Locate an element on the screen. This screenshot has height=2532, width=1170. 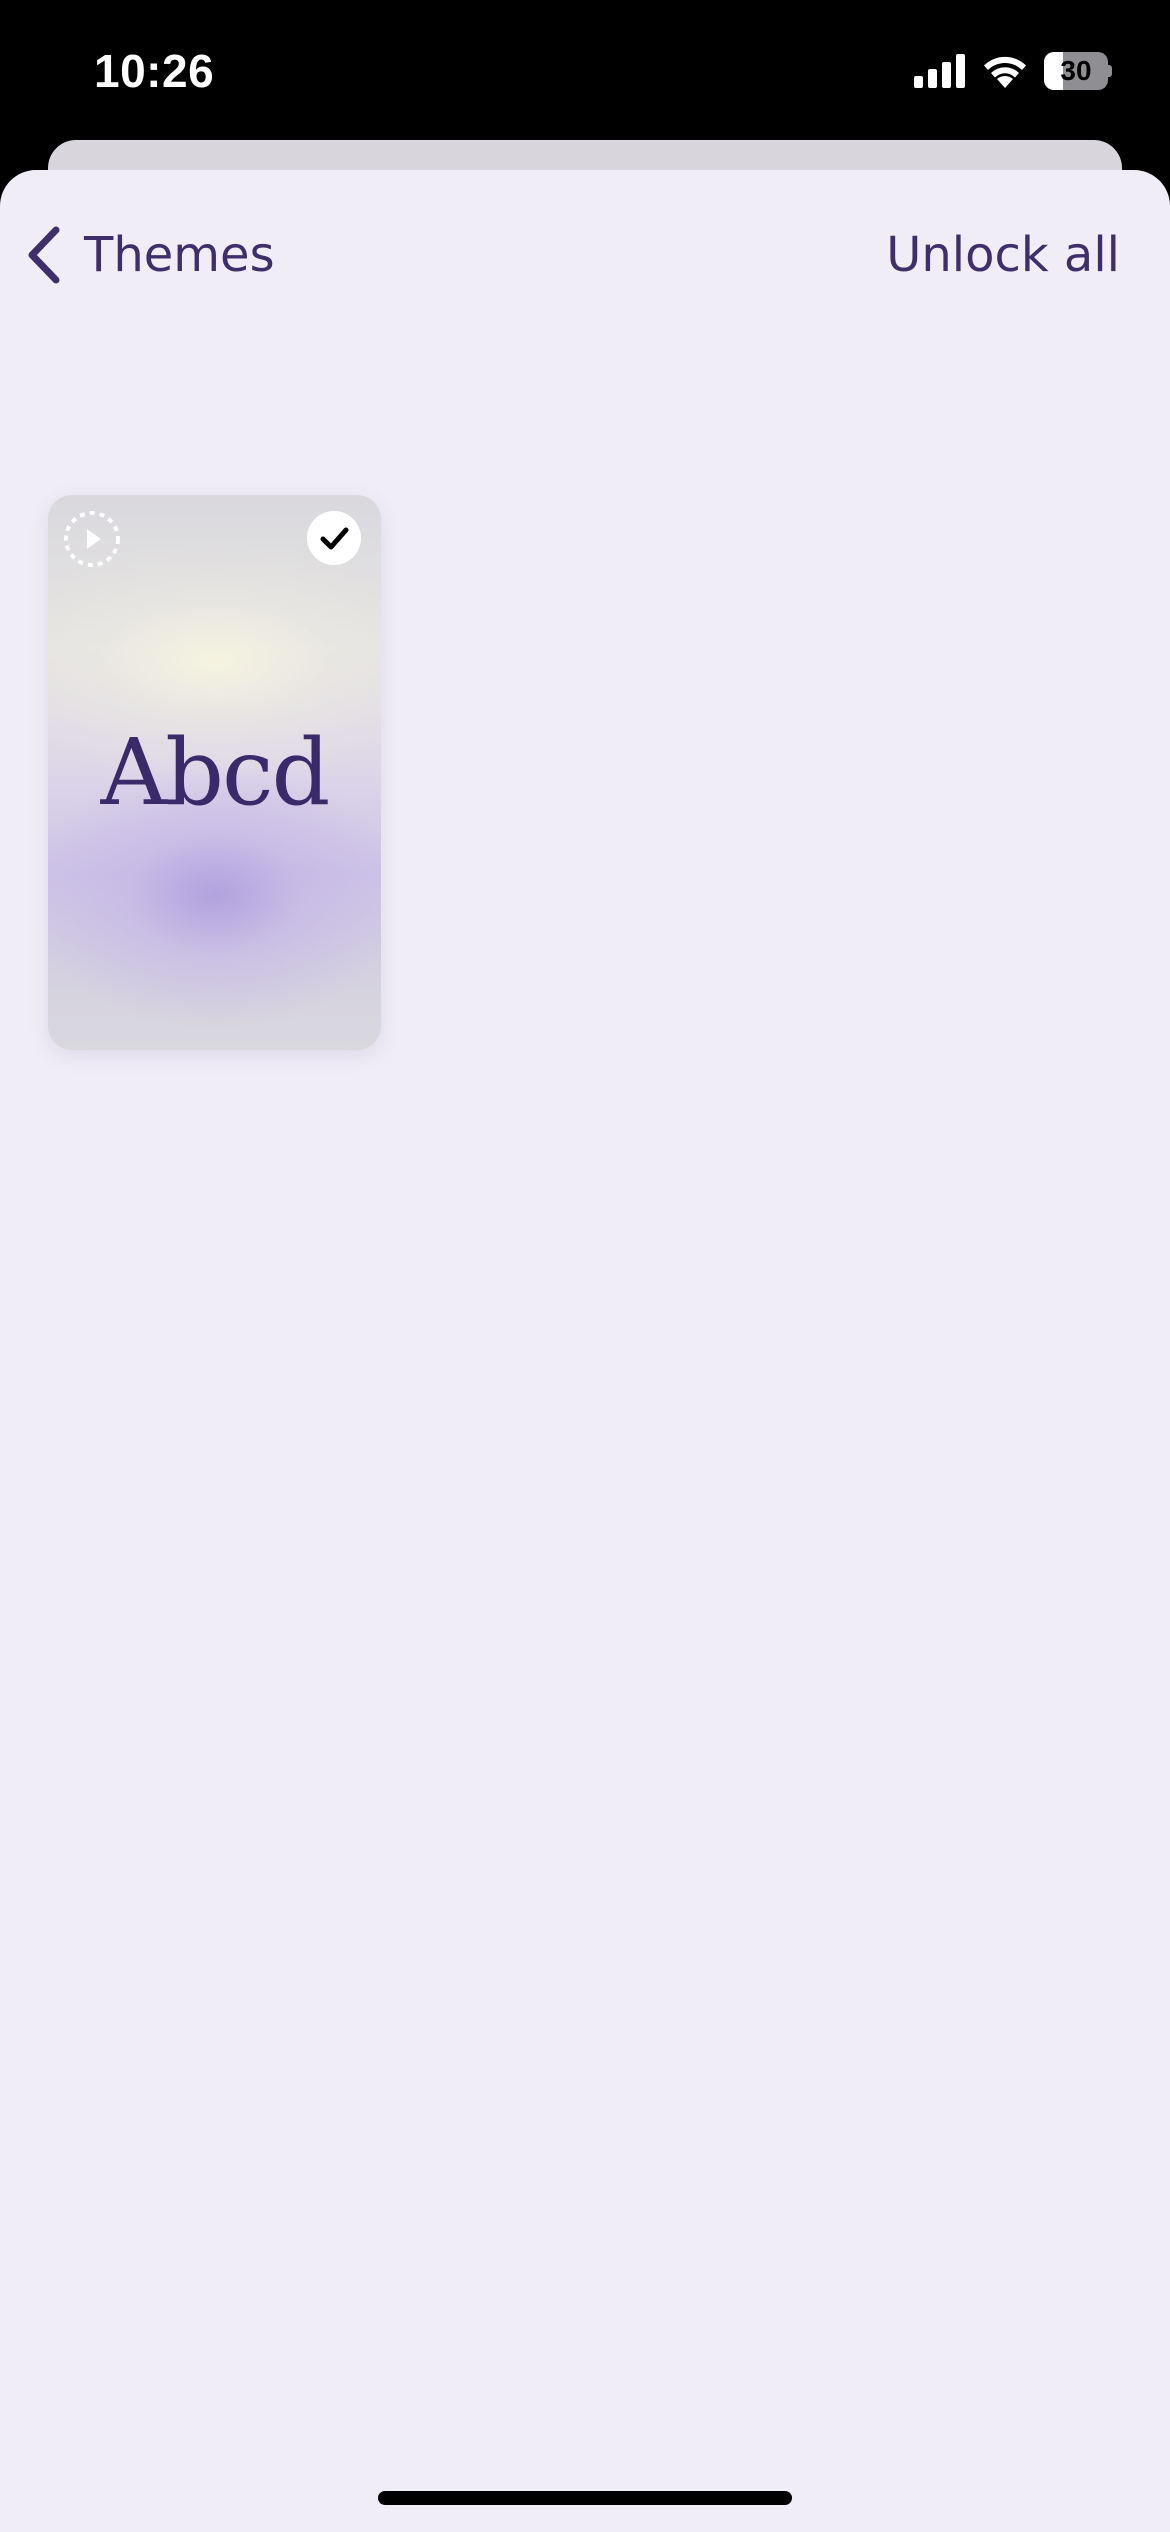
selected-badge is located at coordinates (334, 538).